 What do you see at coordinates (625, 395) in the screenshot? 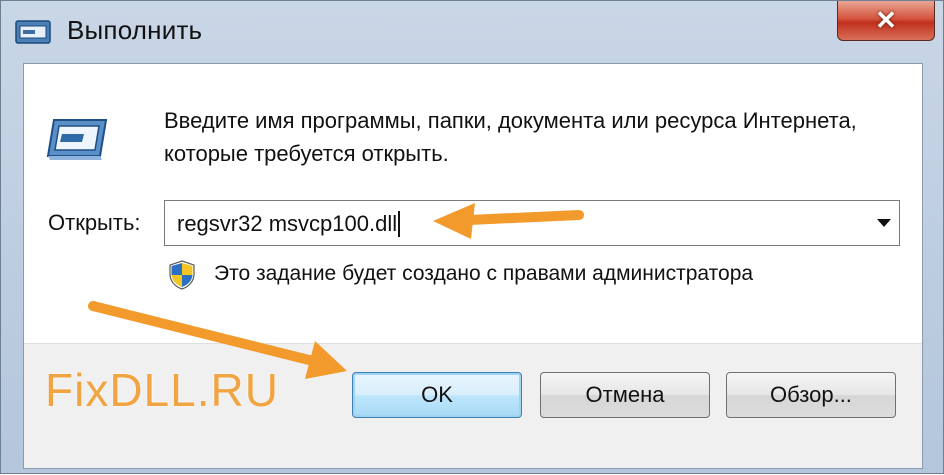
I see `cancel-button: Отмена` at bounding box center [625, 395].